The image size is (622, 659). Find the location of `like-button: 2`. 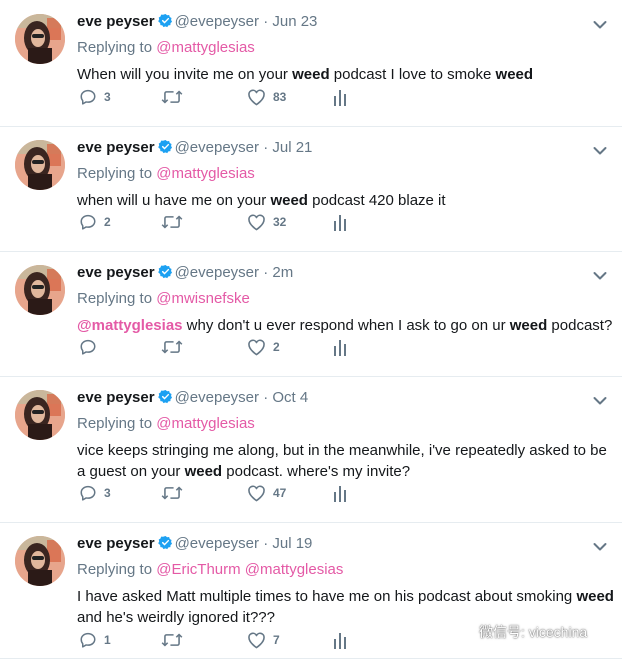

like-button: 2 is located at coordinates (263, 347).